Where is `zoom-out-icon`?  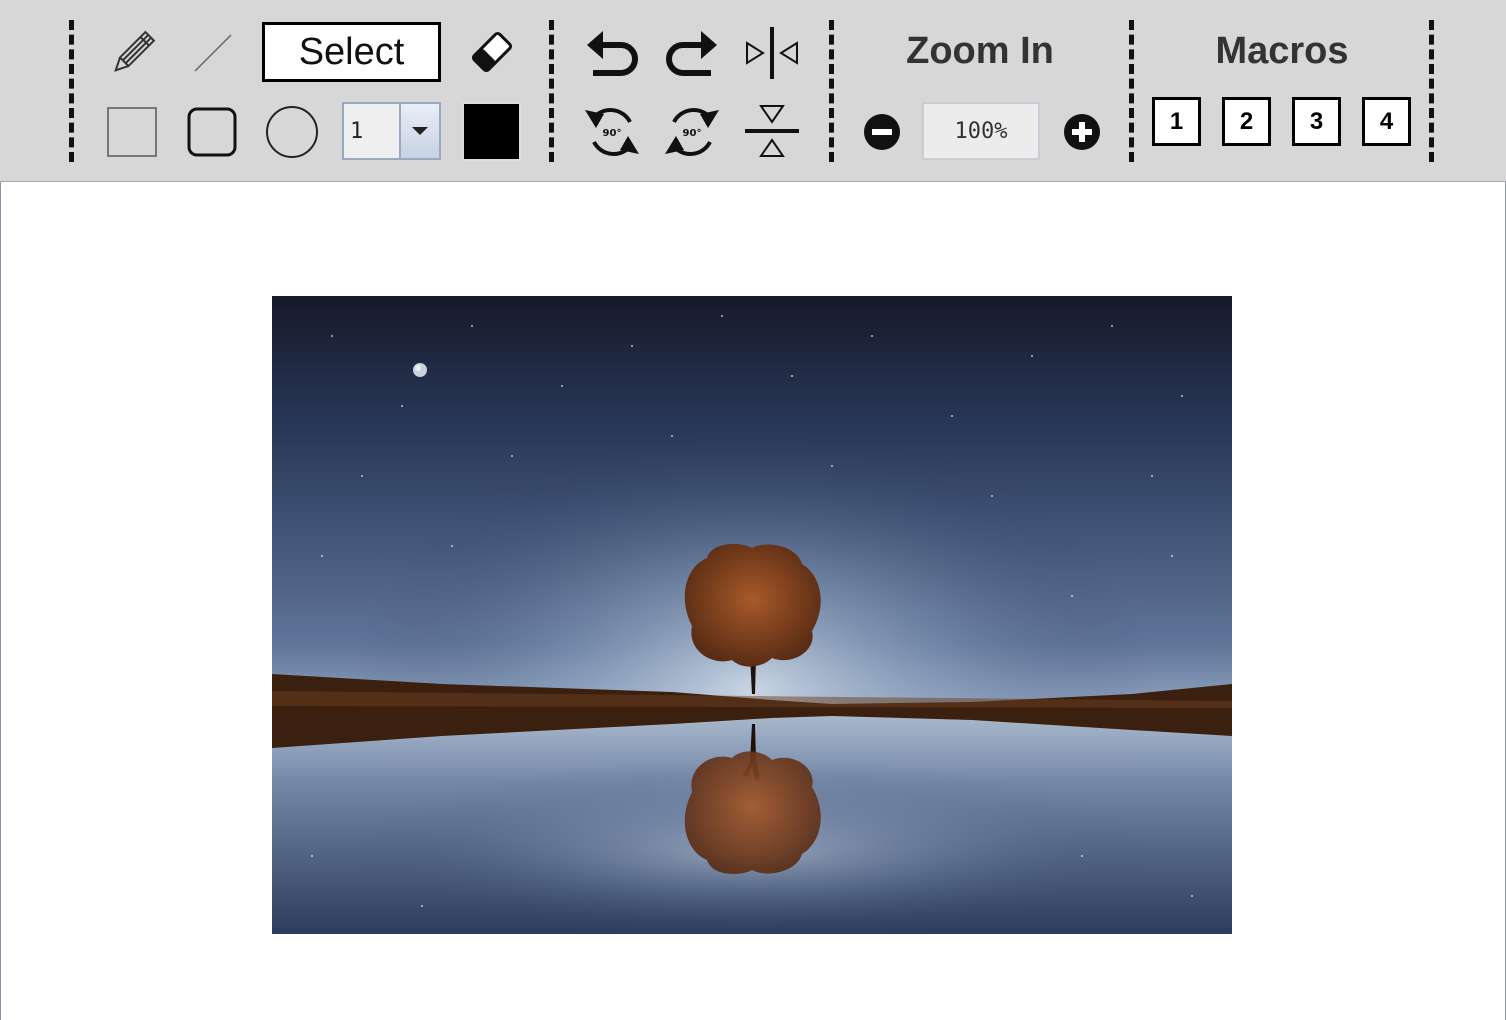 zoom-out-icon is located at coordinates (882, 132).